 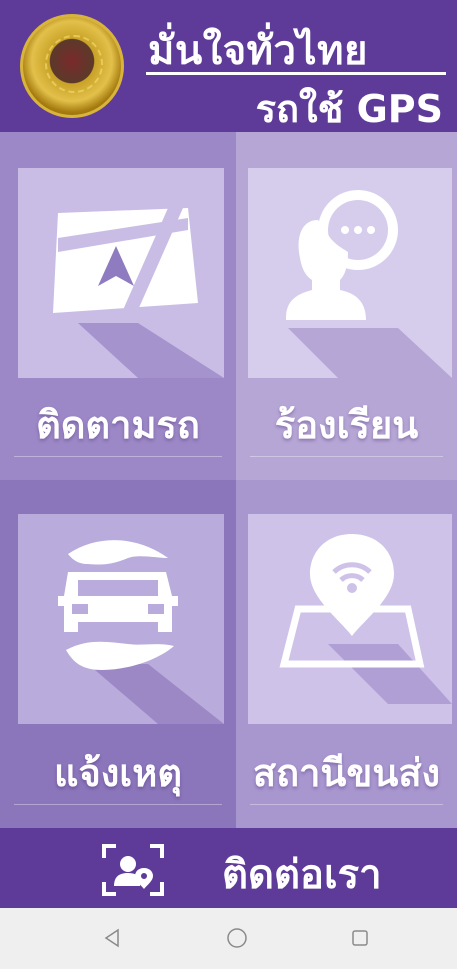 What do you see at coordinates (228, 66) in the screenshot?
I see `app-header: มั่นใจทั่วไทย รถใช้ GPS` at bounding box center [228, 66].